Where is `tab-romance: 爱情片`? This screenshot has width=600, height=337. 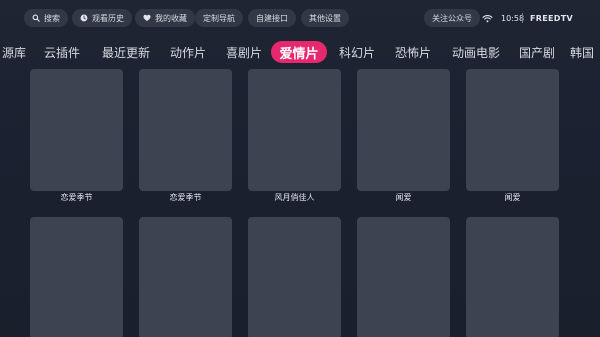 tab-romance: 爱情片 is located at coordinates (299, 52).